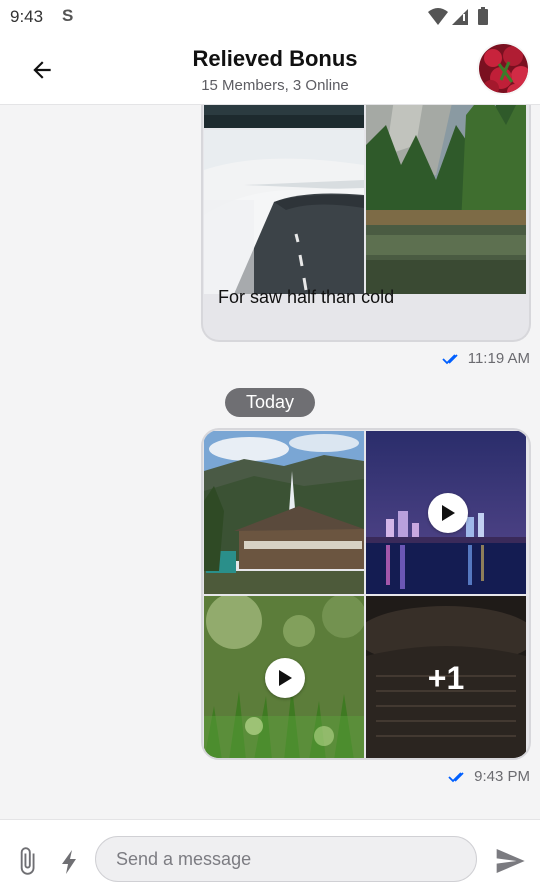  Describe the element at coordinates (498, 358) in the screenshot. I see `message-time: 11:19 AM` at that location.